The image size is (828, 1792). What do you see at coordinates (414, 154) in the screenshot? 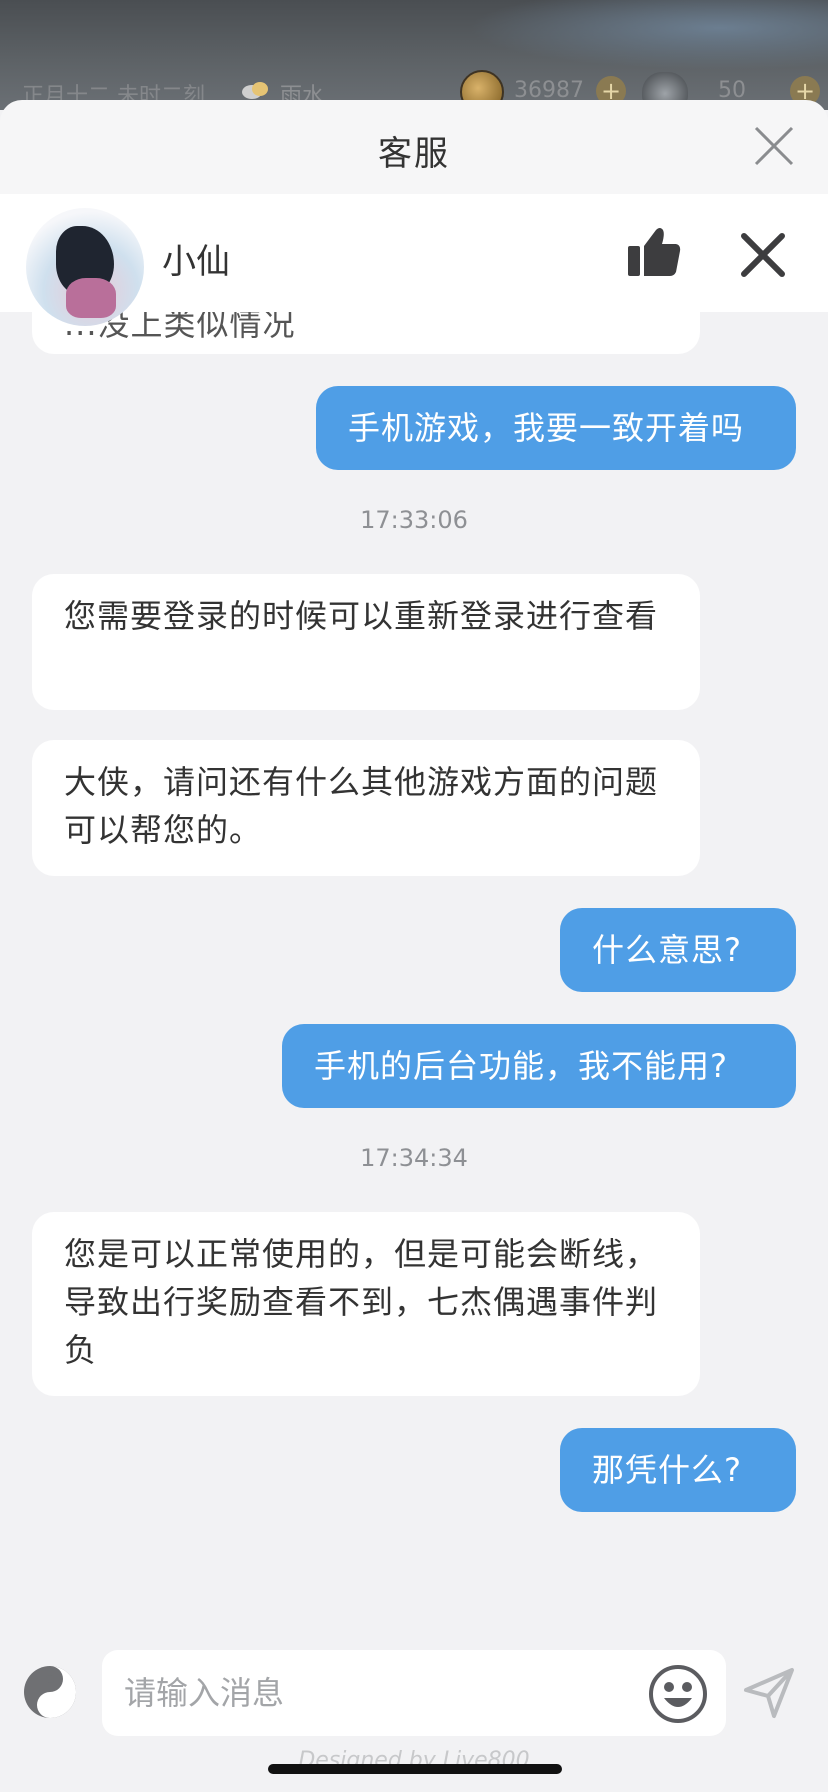
I see `page-title: 客服` at bounding box center [414, 154].